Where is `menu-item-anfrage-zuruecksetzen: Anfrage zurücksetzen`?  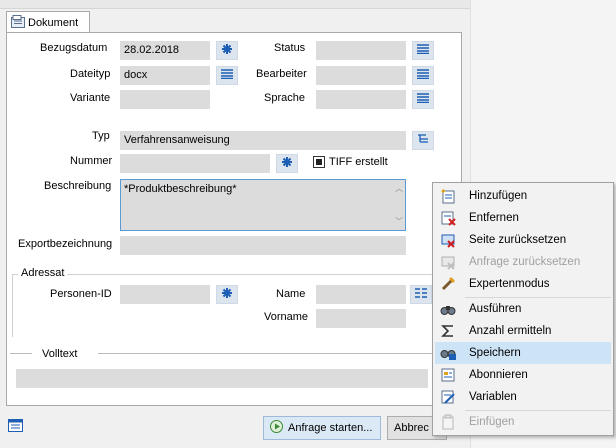 menu-item-anfrage-zuruecksetzen: Anfrage zurücksetzen is located at coordinates (523, 262).